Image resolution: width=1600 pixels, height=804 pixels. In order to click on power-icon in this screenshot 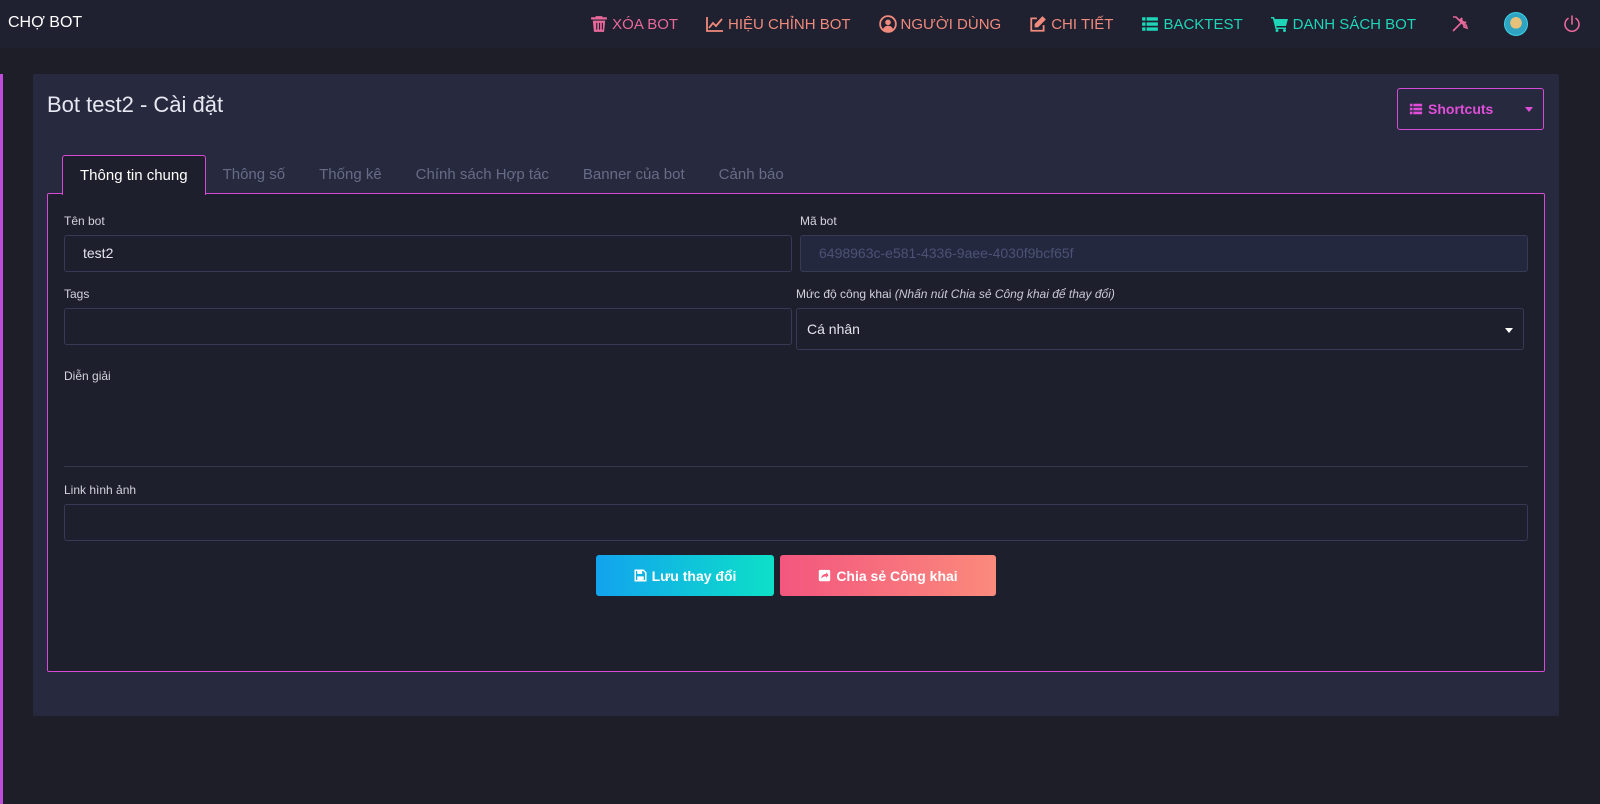, I will do `click(1572, 23)`.